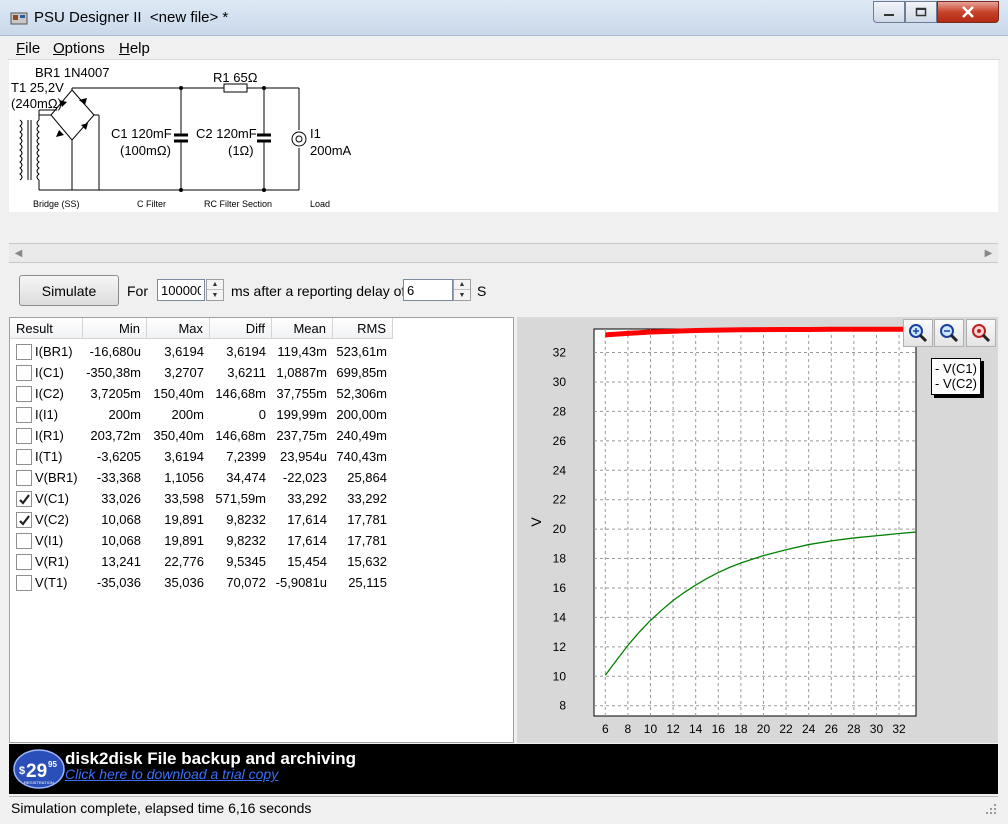  What do you see at coordinates (115, 328) in the screenshot?
I see `col-min: Min` at bounding box center [115, 328].